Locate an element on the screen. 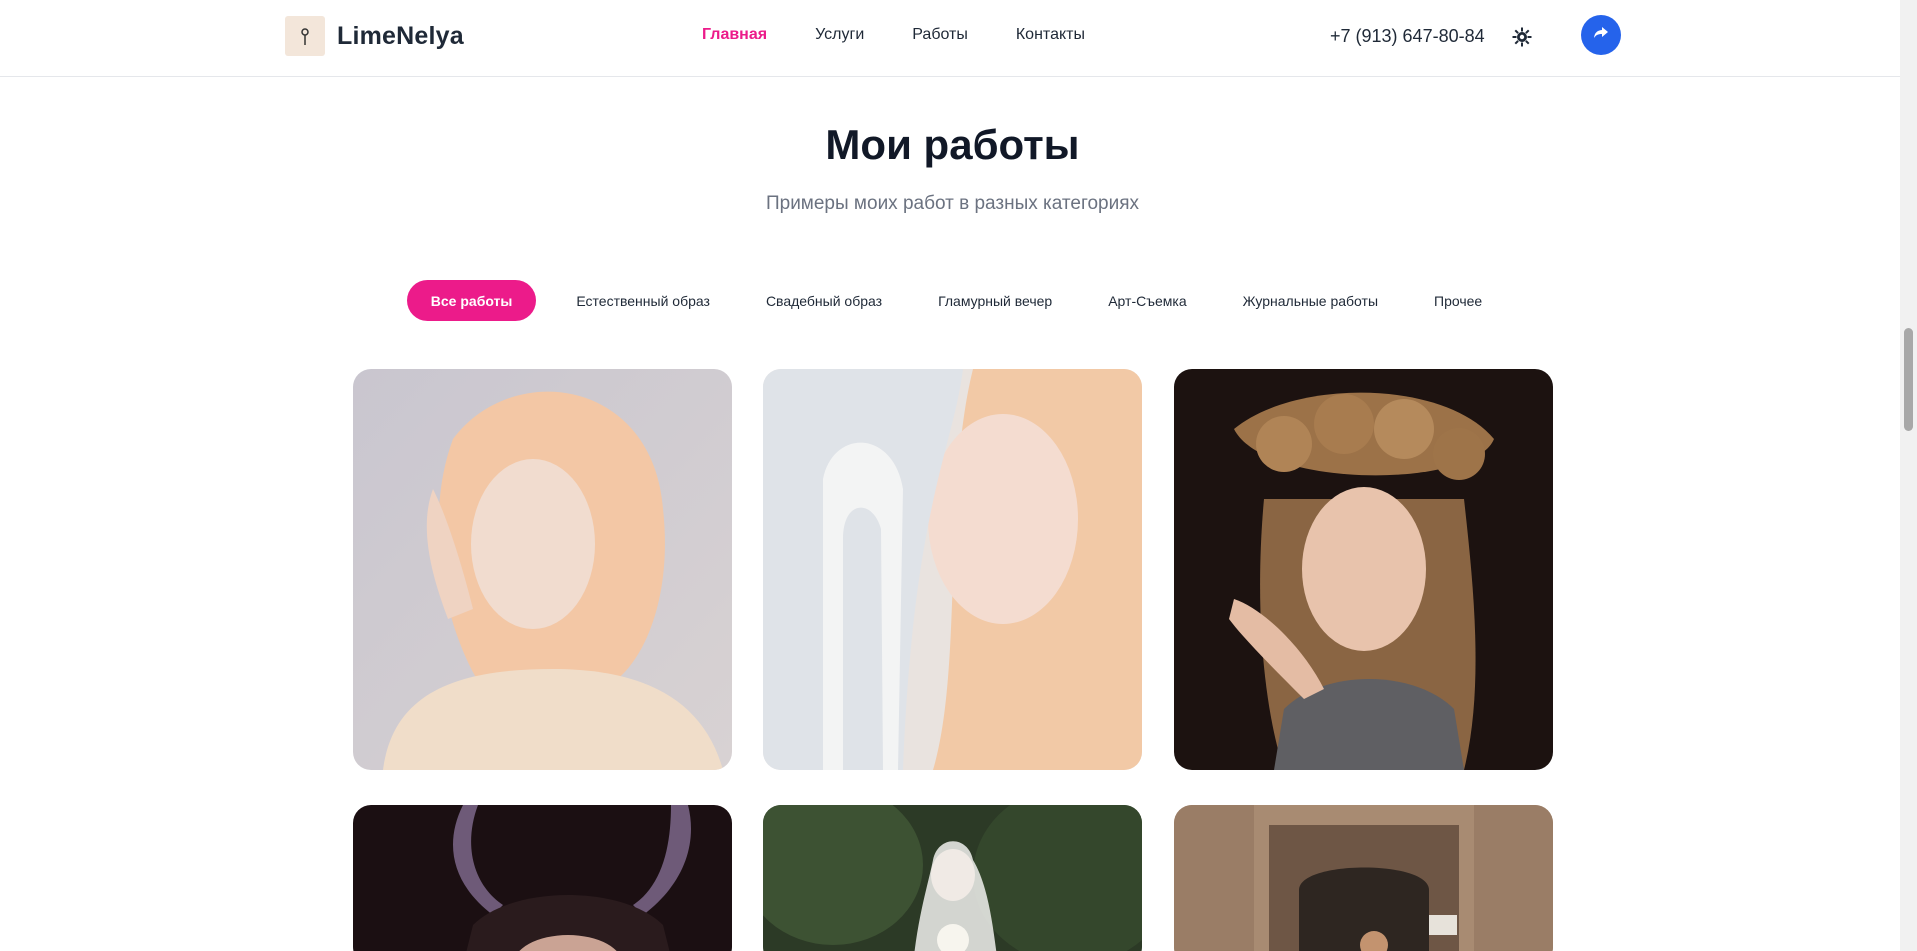 The height and width of the screenshot is (951, 1917). brand-name: LimeNelya is located at coordinates (400, 35).